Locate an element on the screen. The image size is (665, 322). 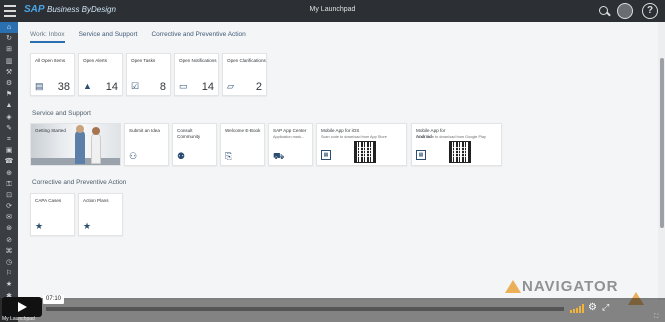
rail-item-icon: ▲ is located at coordinates (9, 105).